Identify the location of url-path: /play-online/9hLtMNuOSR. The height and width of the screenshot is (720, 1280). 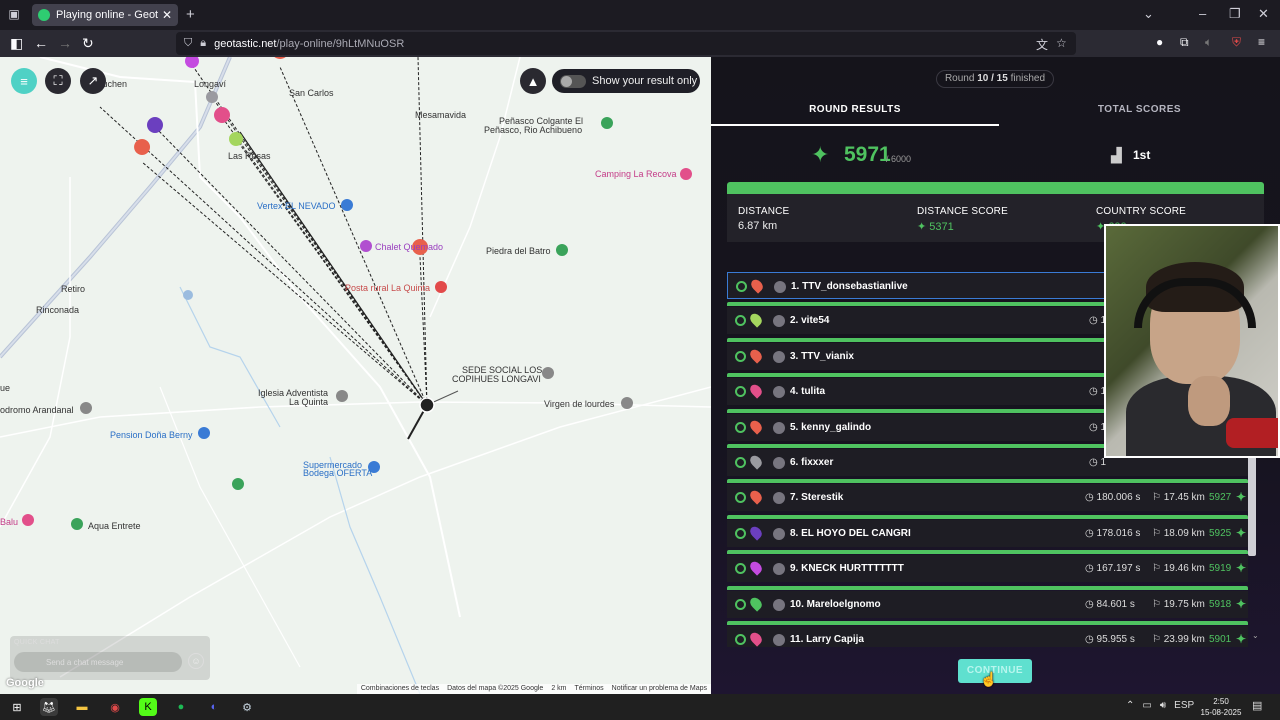
(340, 43).